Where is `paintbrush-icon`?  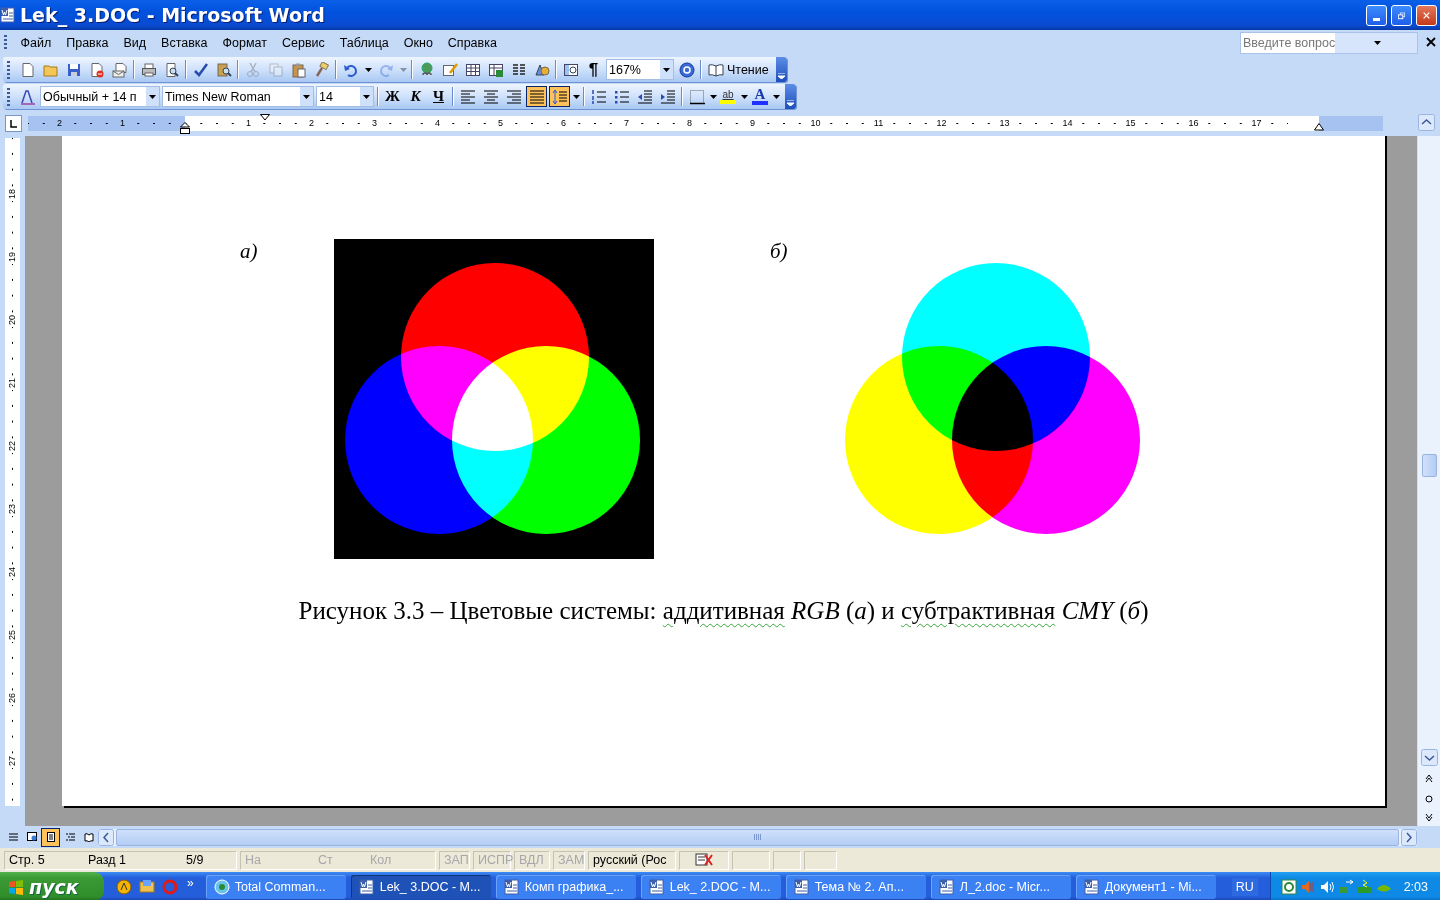 paintbrush-icon is located at coordinates (321, 69).